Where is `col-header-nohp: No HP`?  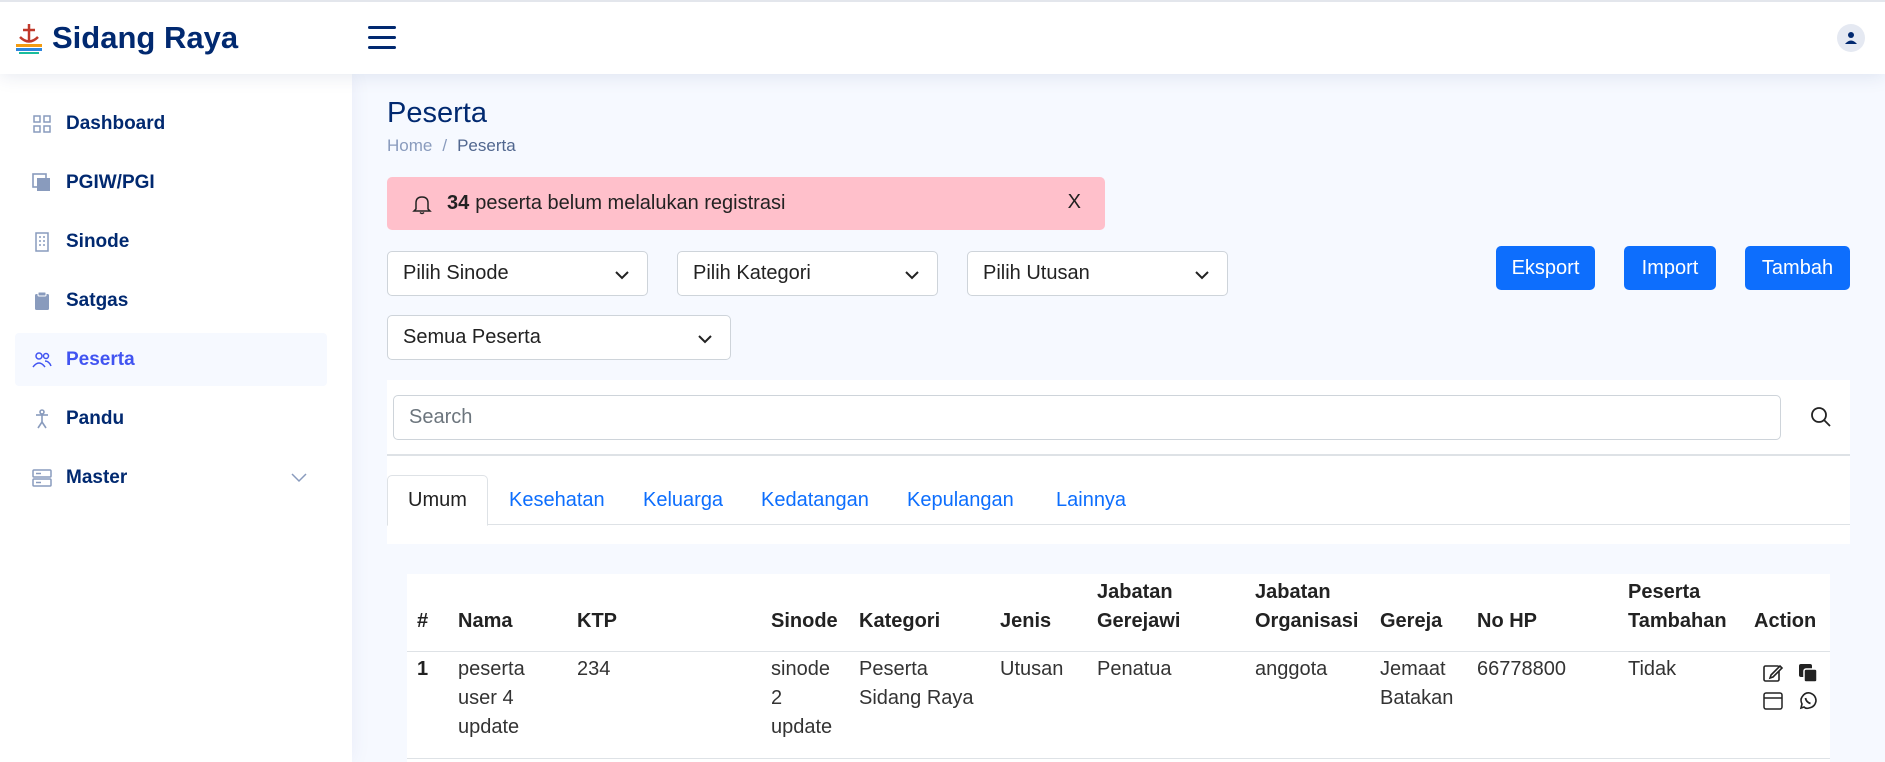 col-header-nohp: No HP is located at coordinates (1507, 621).